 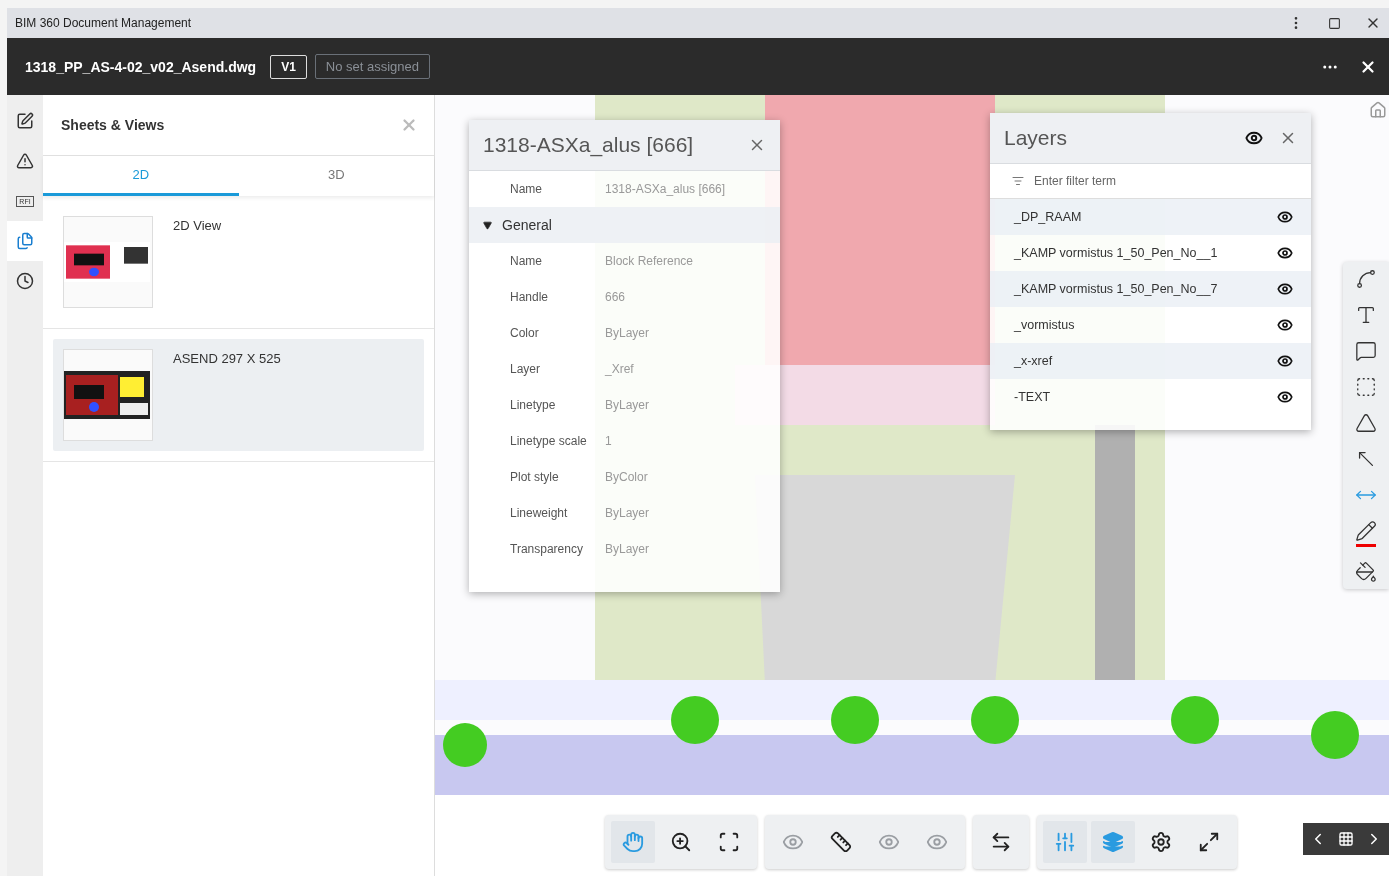 I want to click on callout-icon, so click(x=1366, y=351).